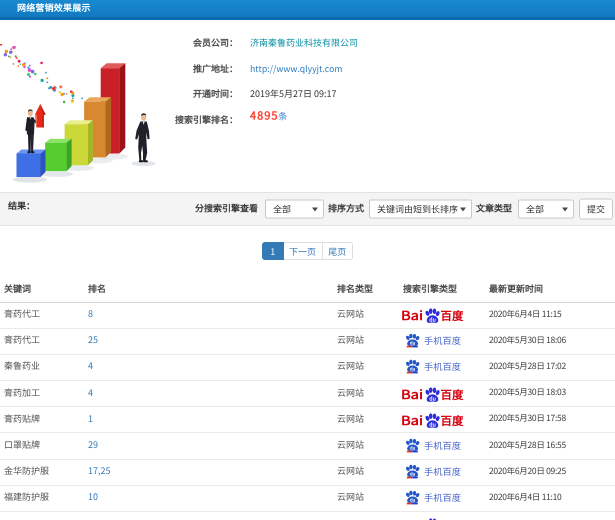  Describe the element at coordinates (417, 209) in the screenshot. I see `sort-select-value: 关键词由短到长排序` at that location.